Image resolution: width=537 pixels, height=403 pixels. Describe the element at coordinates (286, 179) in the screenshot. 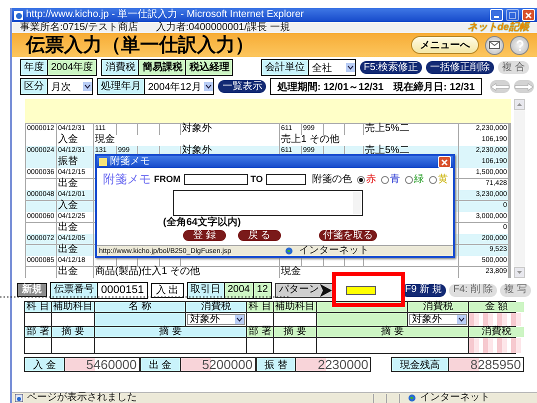

I see `to-field` at that location.